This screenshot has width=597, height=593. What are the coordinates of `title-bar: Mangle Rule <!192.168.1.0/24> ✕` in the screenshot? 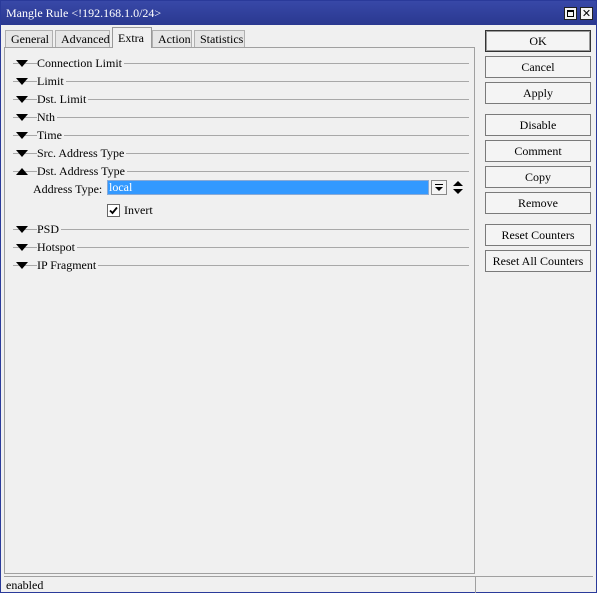 It's located at (298, 13).